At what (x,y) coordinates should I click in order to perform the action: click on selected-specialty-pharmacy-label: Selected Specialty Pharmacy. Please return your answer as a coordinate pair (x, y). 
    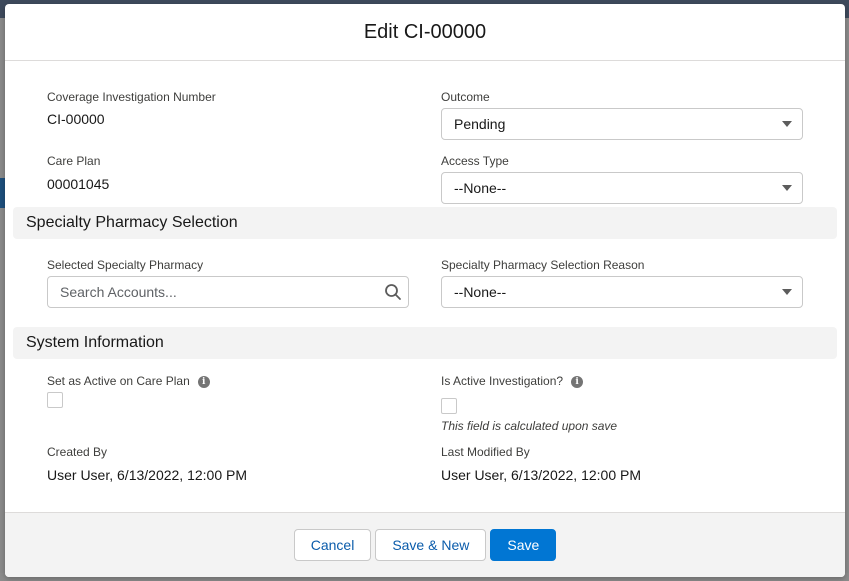
    Looking at the image, I should click on (125, 265).